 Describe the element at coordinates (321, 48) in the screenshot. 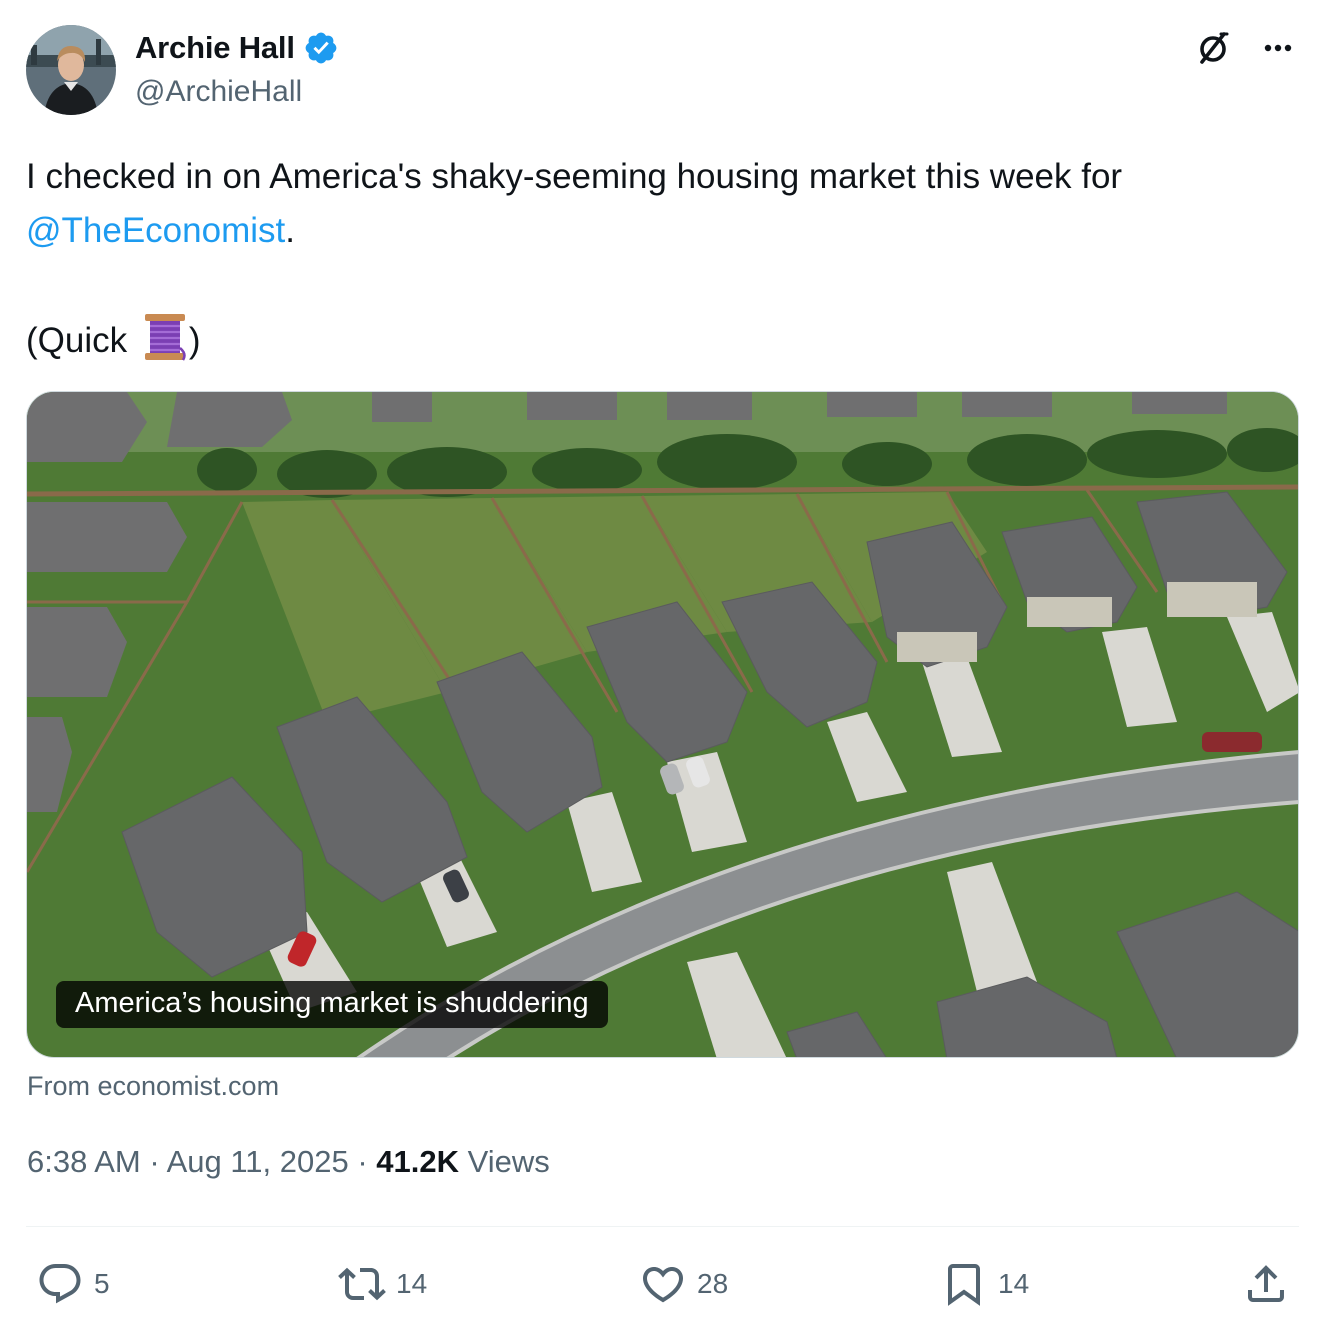

I see `verified-badge-icon` at that location.